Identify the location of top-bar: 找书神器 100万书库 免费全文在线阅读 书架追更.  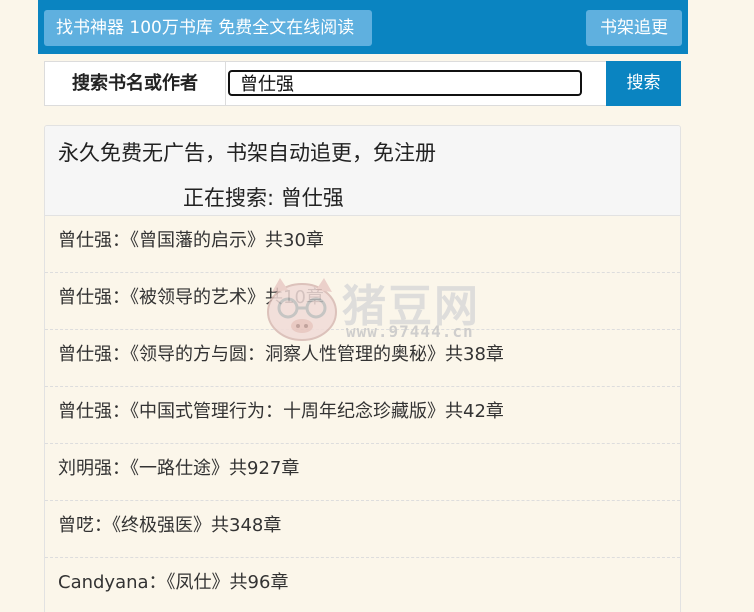
(363, 27).